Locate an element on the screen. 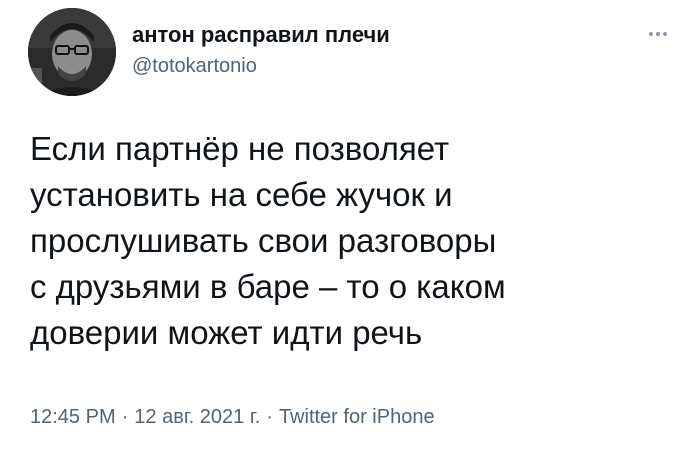  more-horizontal-icon is located at coordinates (651, 34).